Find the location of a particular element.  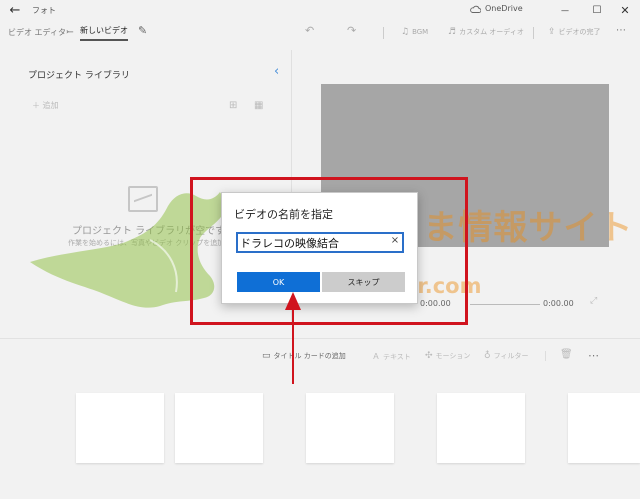

rename-video-dialog: ビデオの名前を指定 × OK スキップ is located at coordinates (319, 248).